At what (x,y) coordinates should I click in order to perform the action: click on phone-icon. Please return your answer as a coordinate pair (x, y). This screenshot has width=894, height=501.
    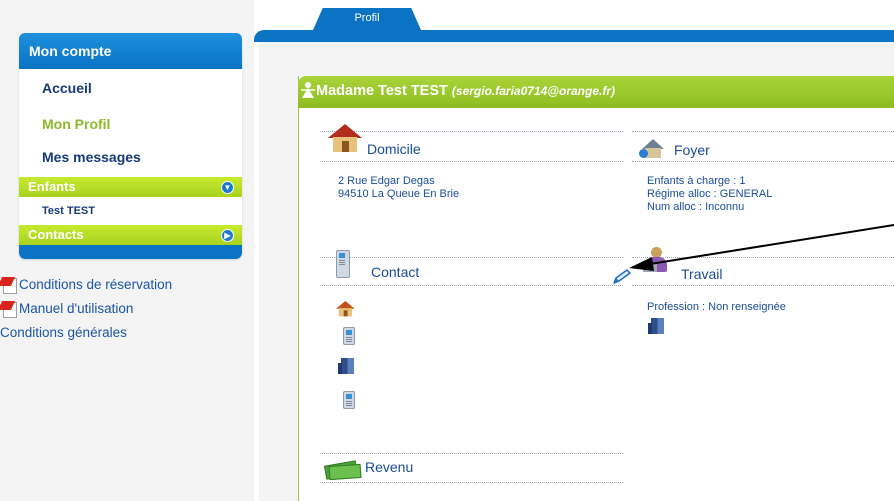
    Looking at the image, I should click on (343, 264).